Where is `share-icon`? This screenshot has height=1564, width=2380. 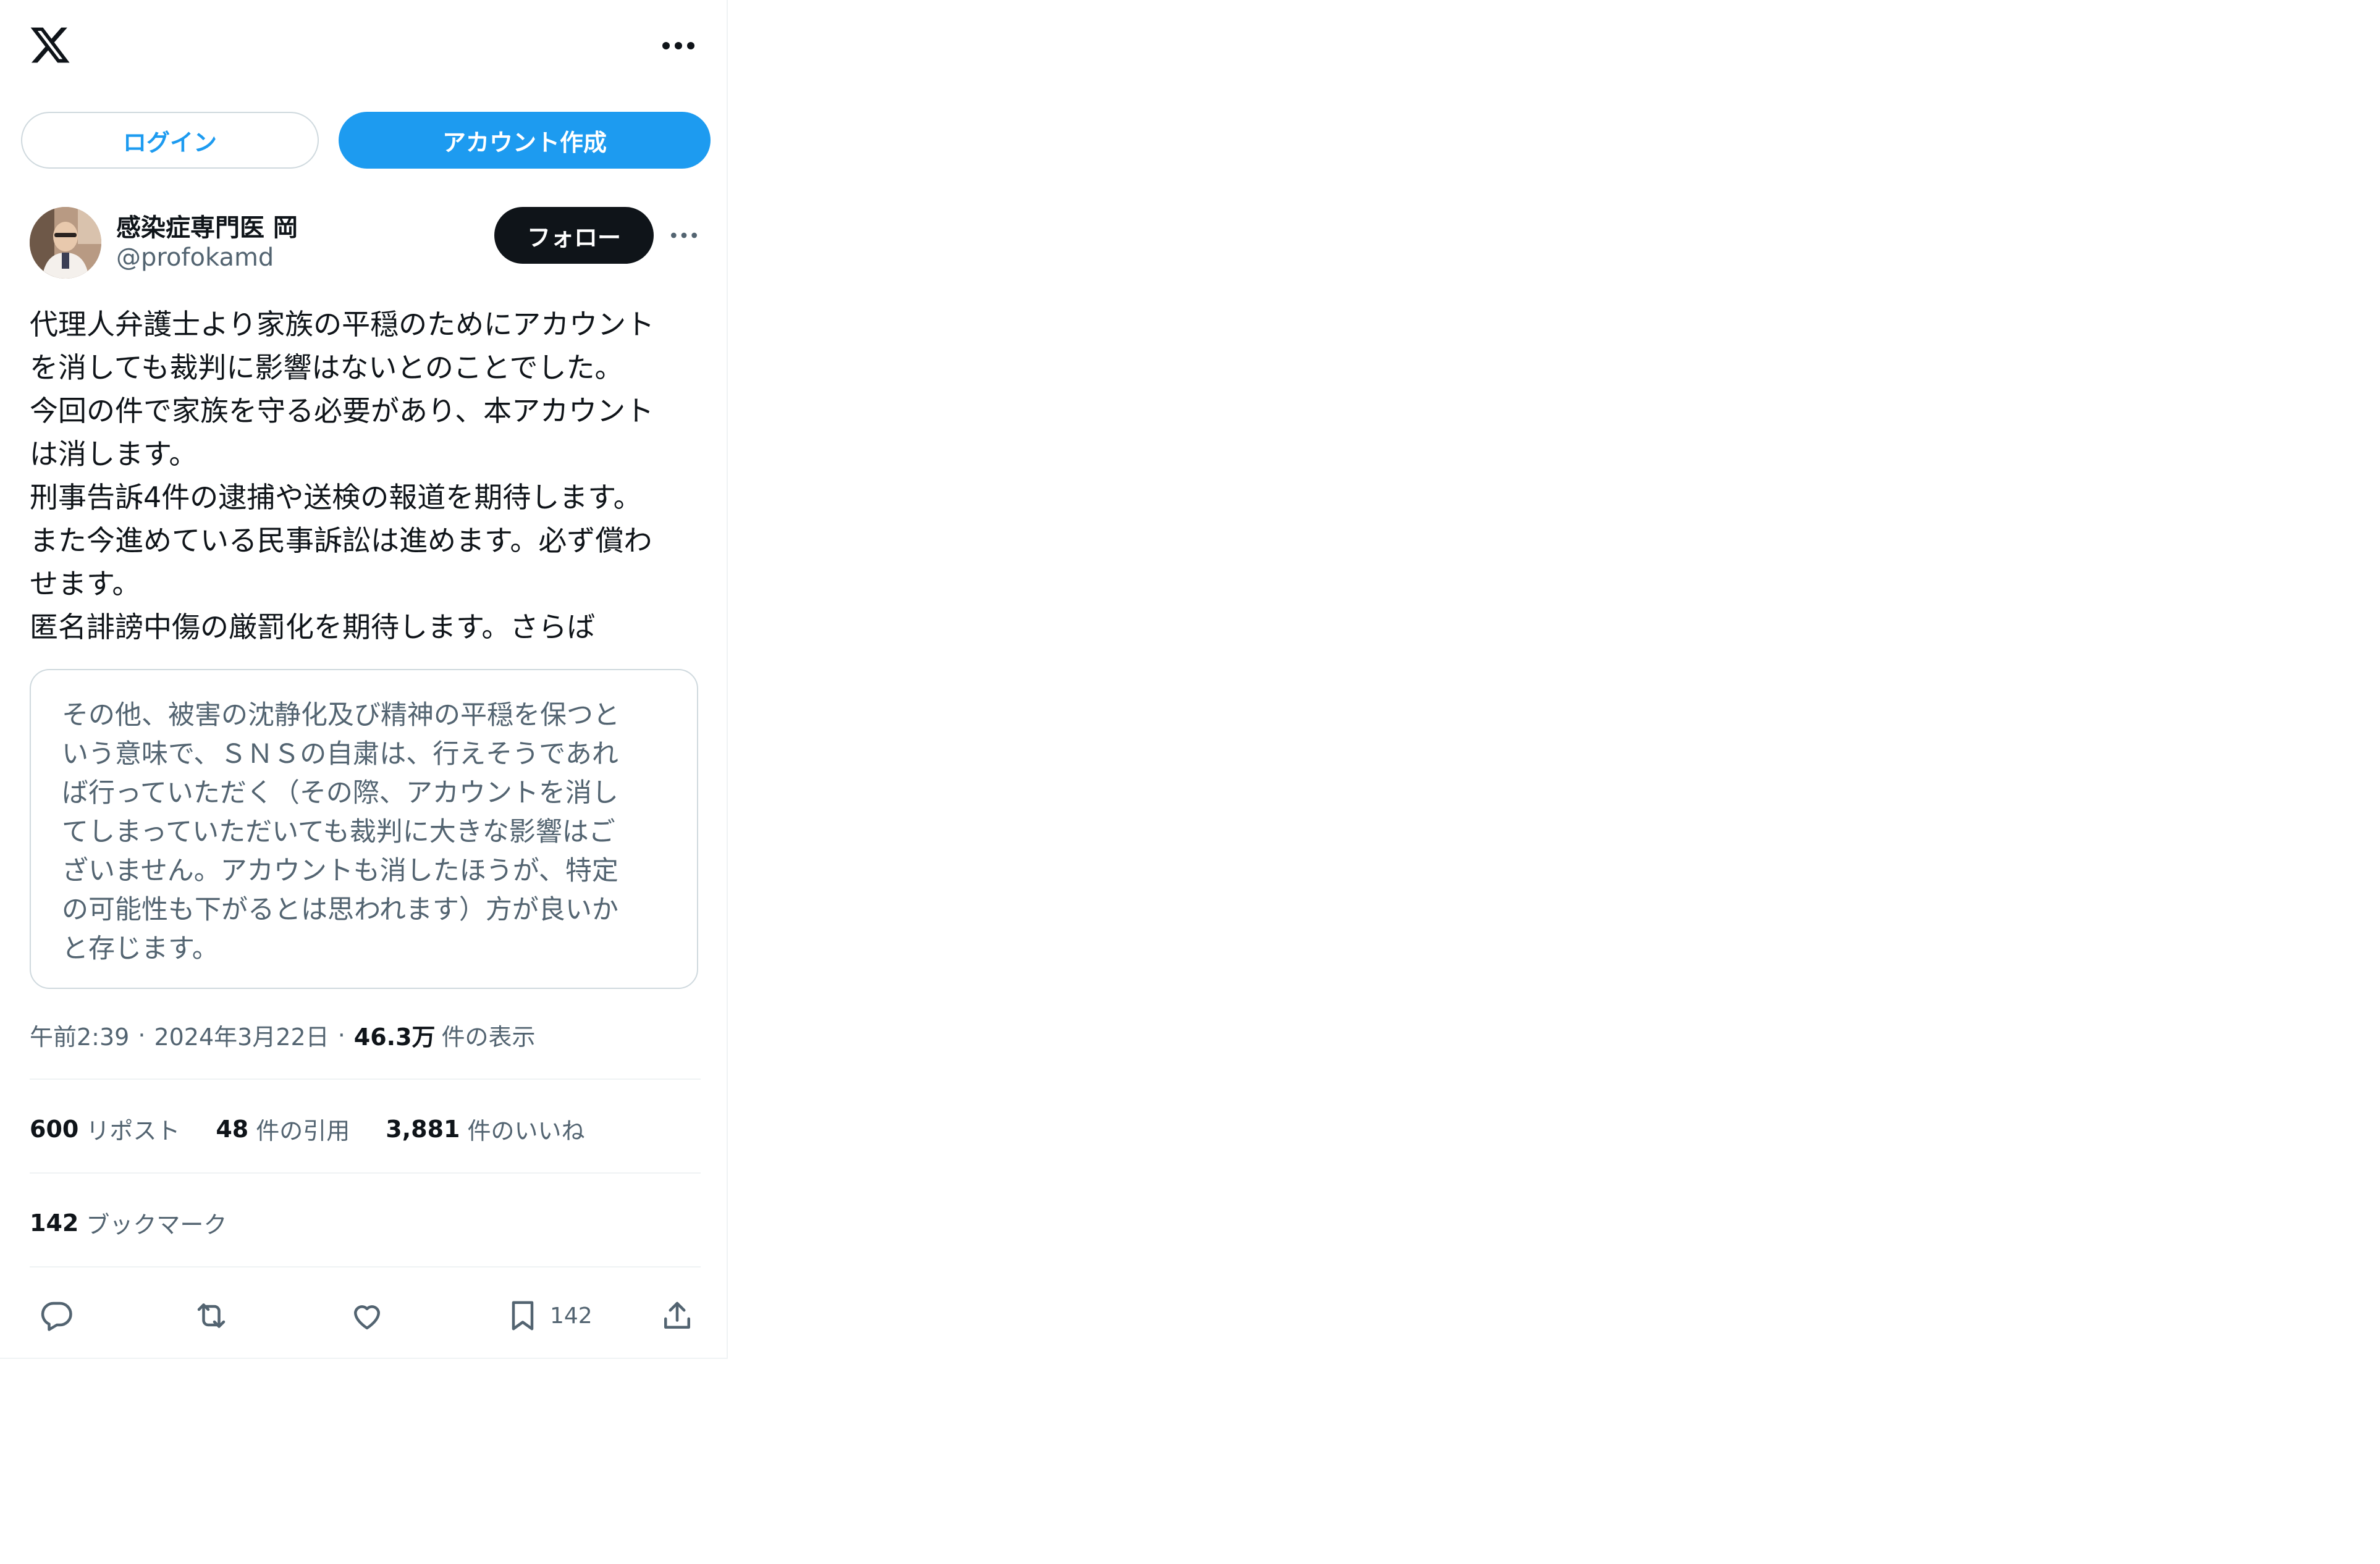 share-icon is located at coordinates (678, 1315).